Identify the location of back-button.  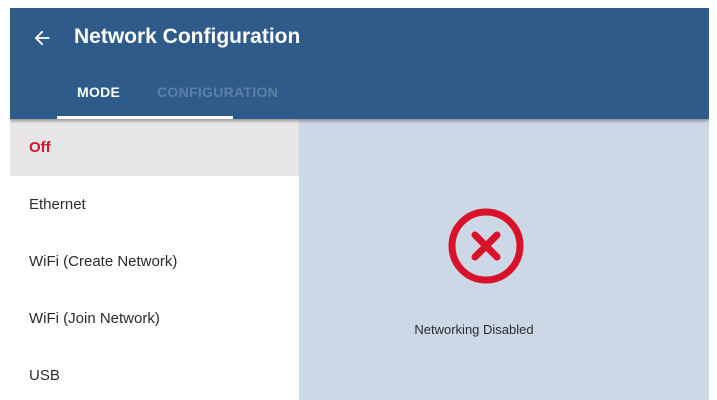
(42, 38).